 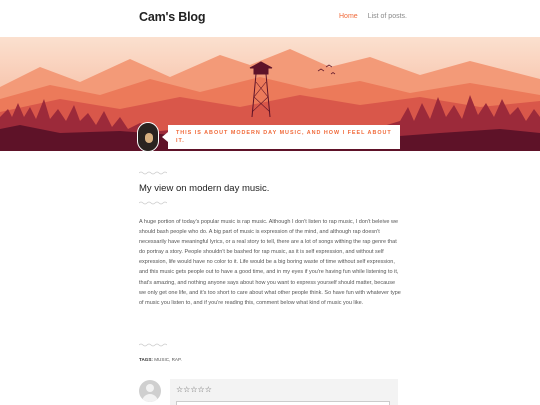 I want to click on comment-input, so click(x=283, y=403).